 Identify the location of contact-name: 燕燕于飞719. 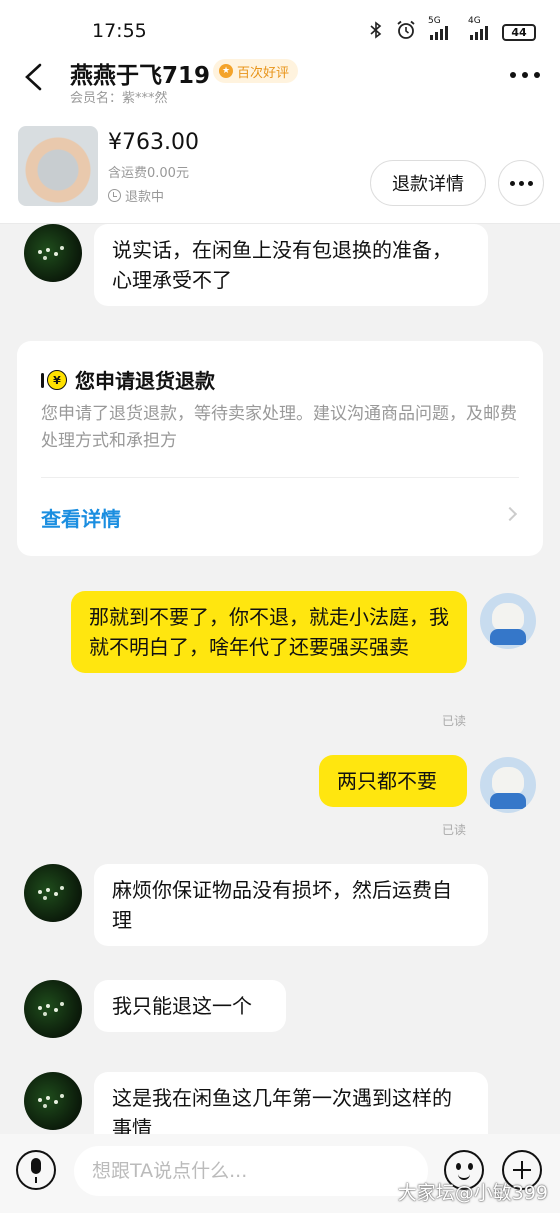
(140, 73).